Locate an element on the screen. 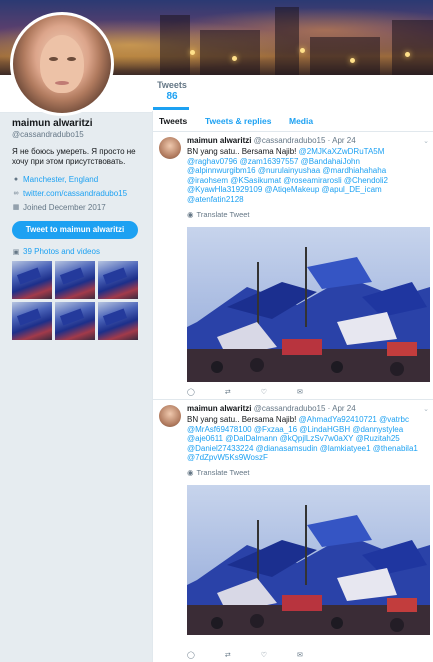 Image resolution: width=433 pixels, height=662 pixels. joined-row: ▦ Joined December 2017 is located at coordinates (77, 208).